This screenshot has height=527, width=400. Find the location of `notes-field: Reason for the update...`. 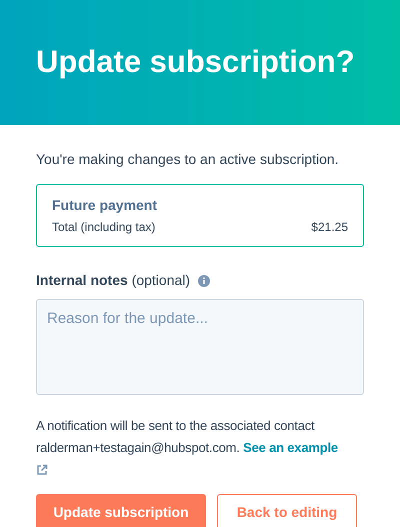

notes-field: Reason for the update... is located at coordinates (200, 347).